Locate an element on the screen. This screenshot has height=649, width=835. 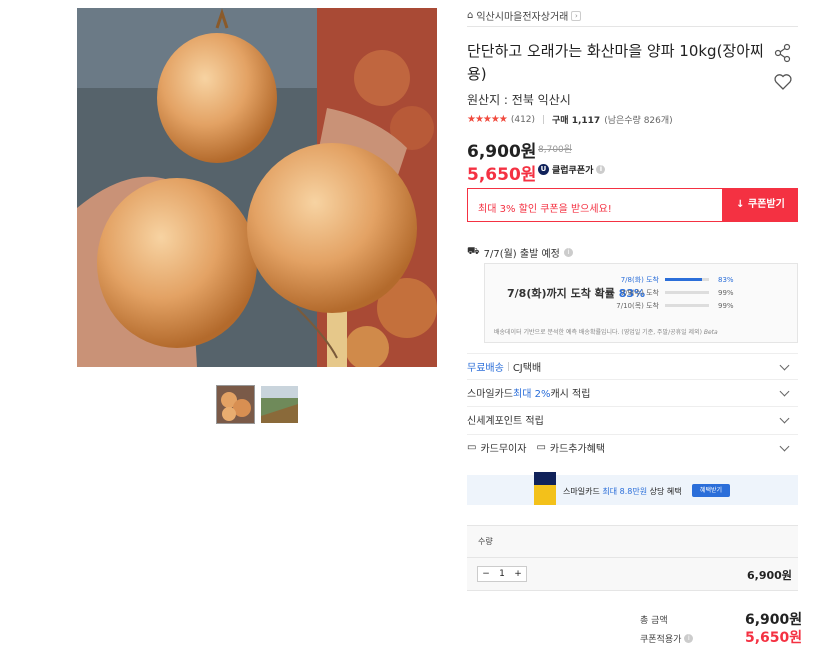
delivery-bar-row: 7/8(화) 도착 83% is located at coordinates (672, 279).